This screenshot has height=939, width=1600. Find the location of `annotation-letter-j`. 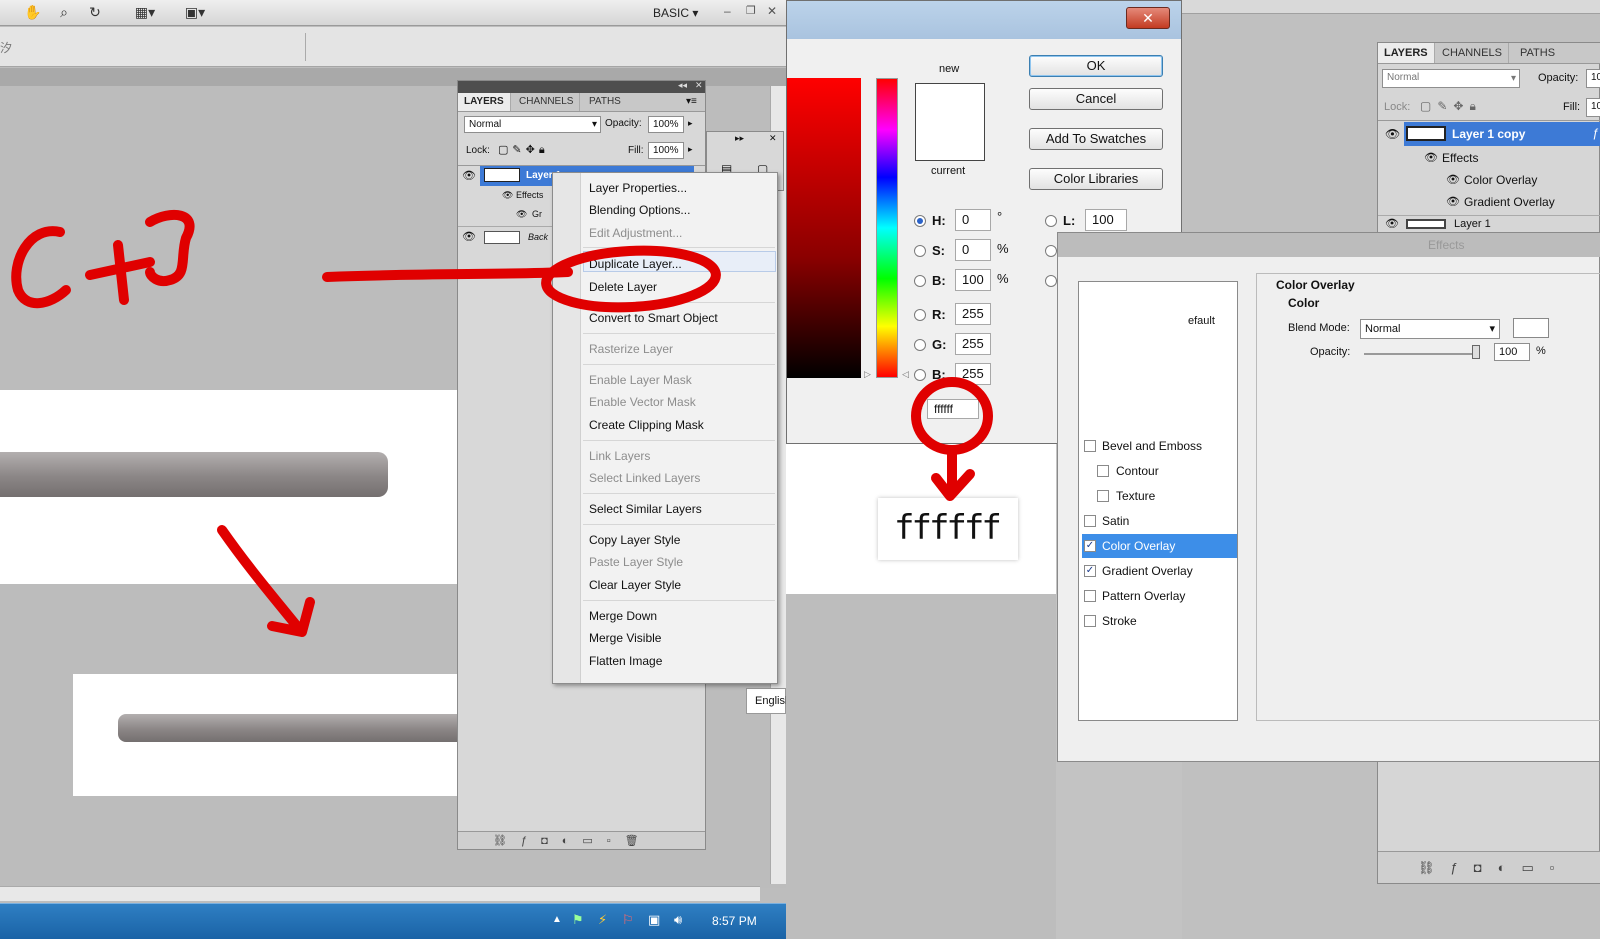

annotation-letter-j is located at coordinates (170, 247).